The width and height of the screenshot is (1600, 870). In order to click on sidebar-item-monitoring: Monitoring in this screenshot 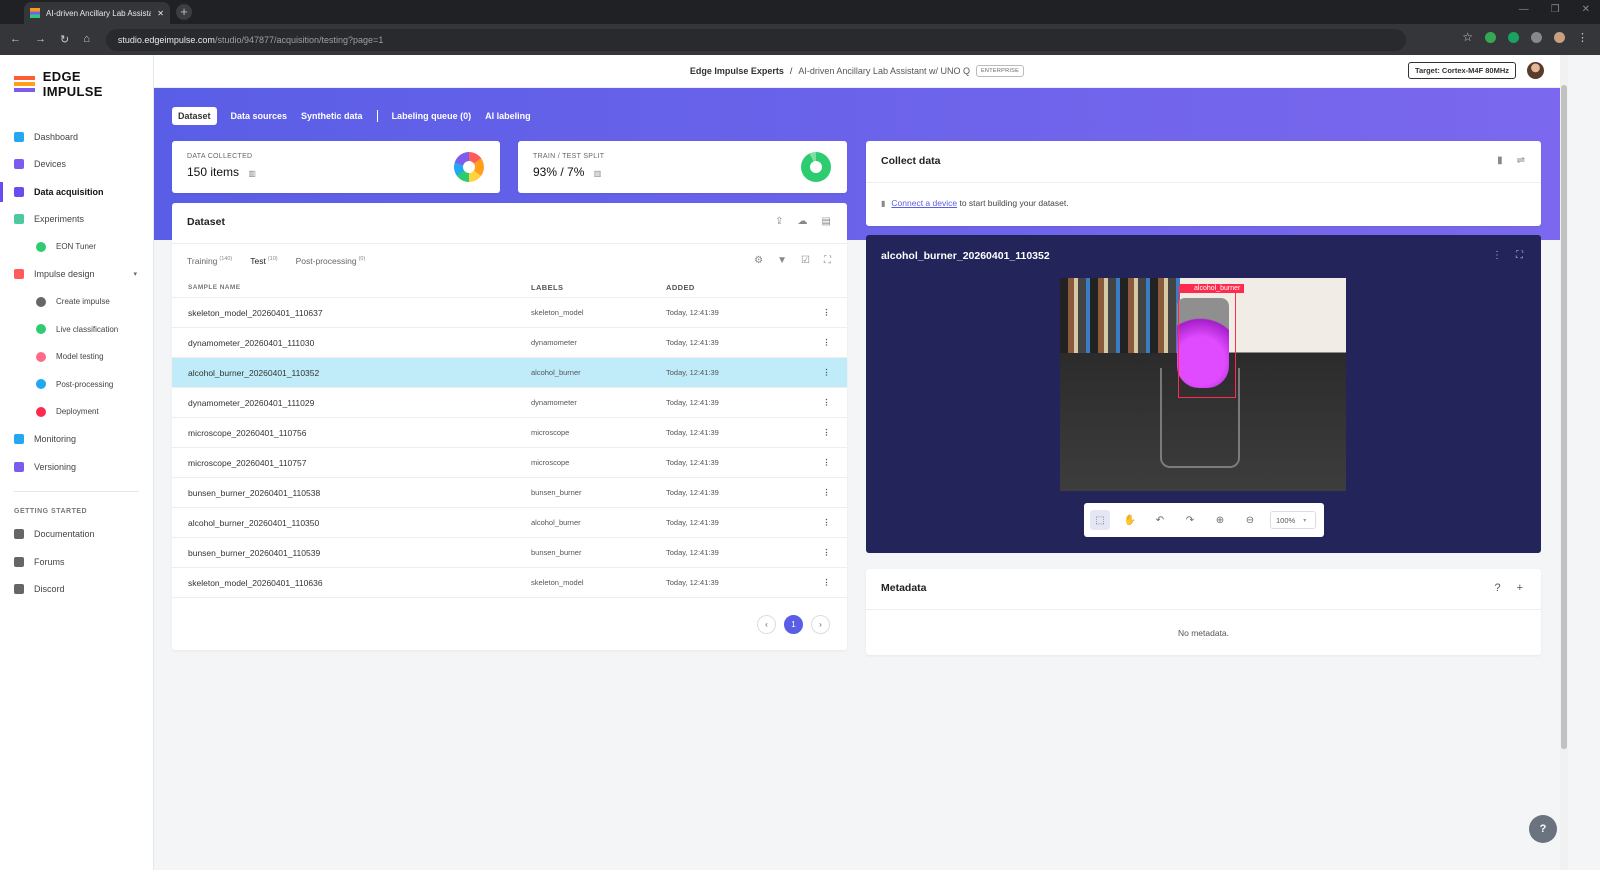, I will do `click(76, 440)`.